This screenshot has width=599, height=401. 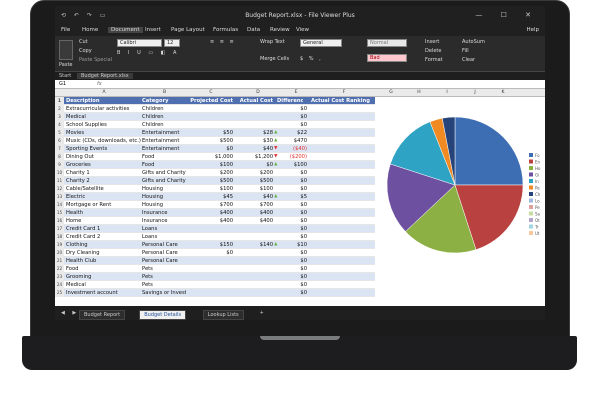 I want to click on font-select: Calibri, so click(x=139, y=43).